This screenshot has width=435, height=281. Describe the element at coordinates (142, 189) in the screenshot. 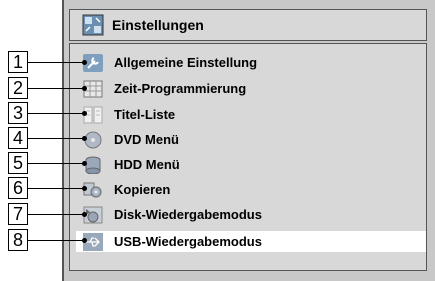

I see `menu-item-label: Kopieren` at that location.